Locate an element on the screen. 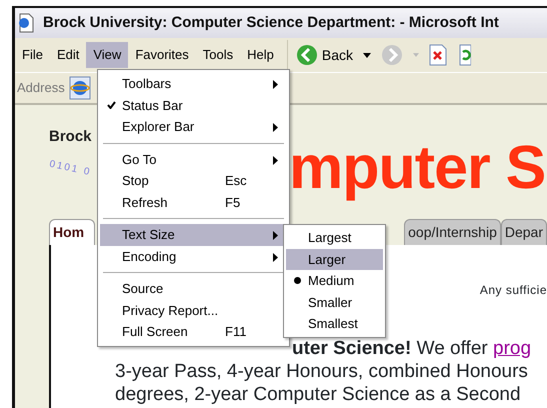 The height and width of the screenshot is (408, 547). menu-item: File is located at coordinates (32, 55).